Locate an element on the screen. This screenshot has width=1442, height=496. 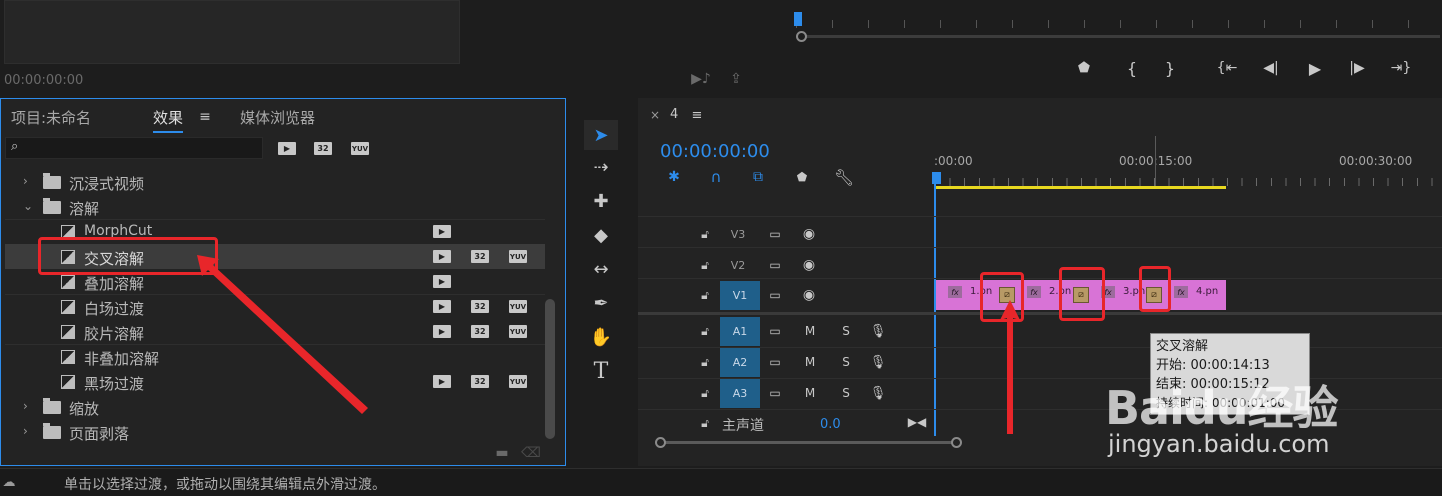
status-bar: ☁ 单击以选择过渡，或拖动以围绕其编辑点外滑过渡。 is located at coordinates (721, 482).